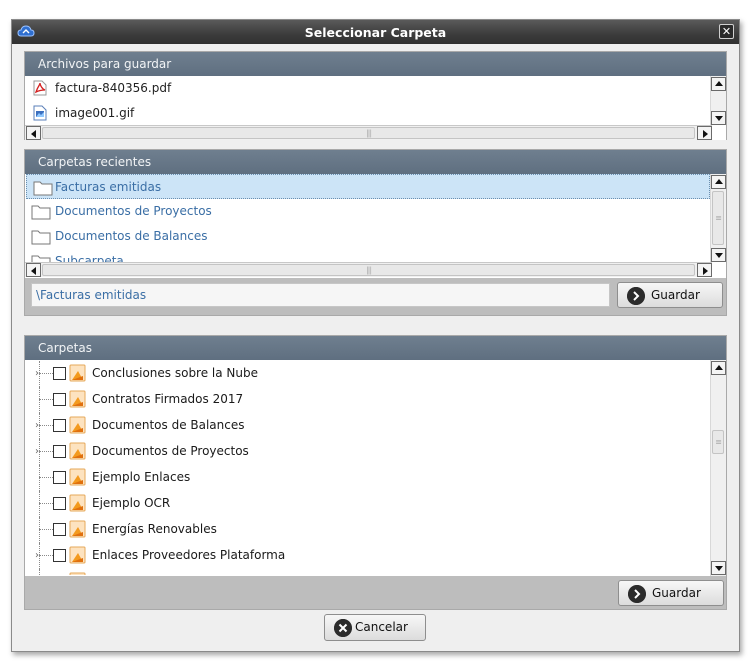 Image resolution: width=752 pixels, height=664 pixels. What do you see at coordinates (375, 400) in the screenshot?
I see `tree-item: Contratos Firmados 2017` at bounding box center [375, 400].